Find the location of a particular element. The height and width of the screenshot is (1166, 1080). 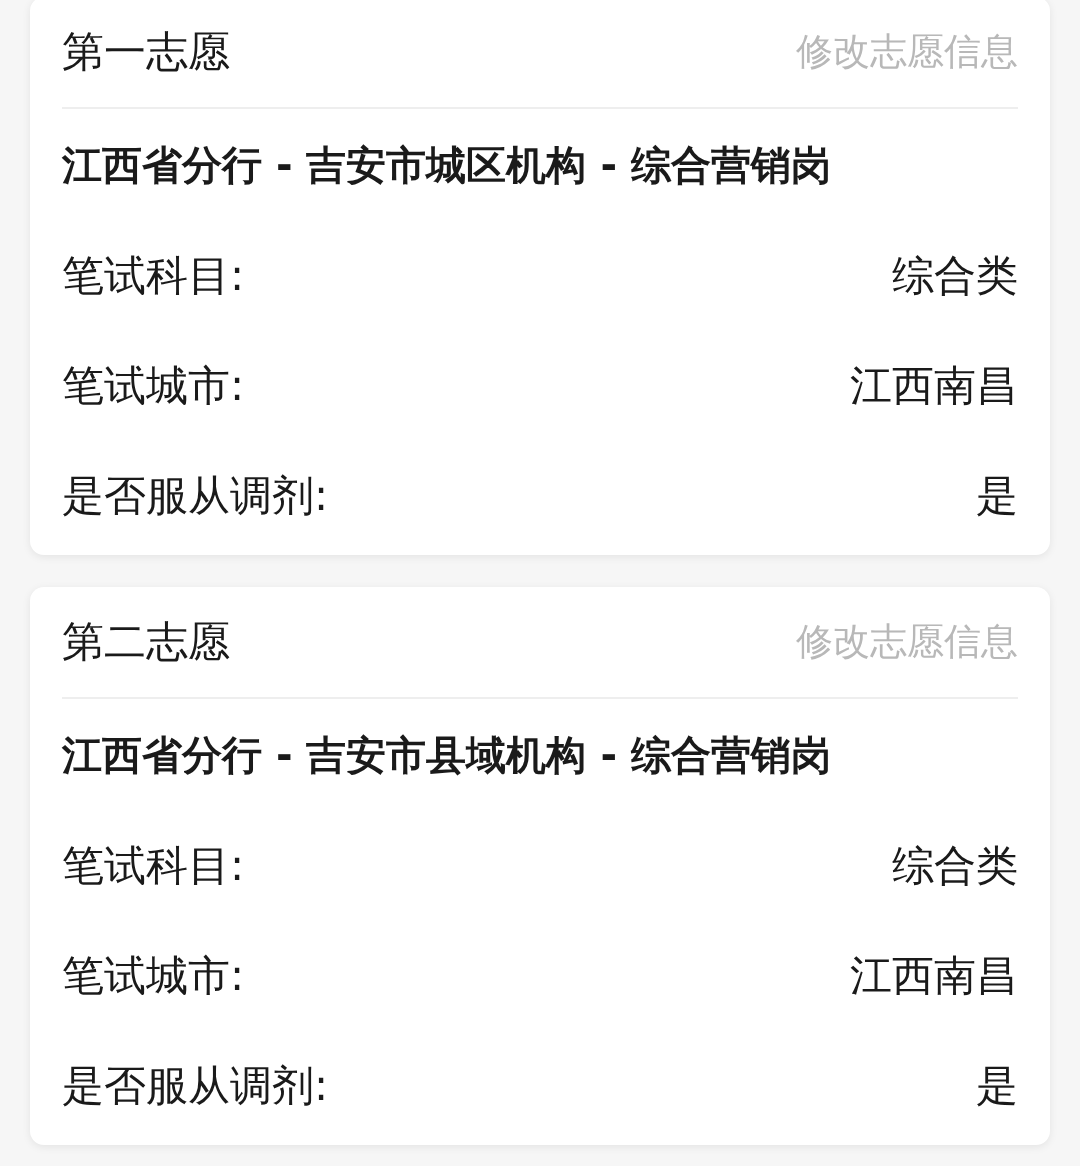

position-title: 江西省分行 - 吉安市城区机构 - 综合营销岗 is located at coordinates (447, 165).